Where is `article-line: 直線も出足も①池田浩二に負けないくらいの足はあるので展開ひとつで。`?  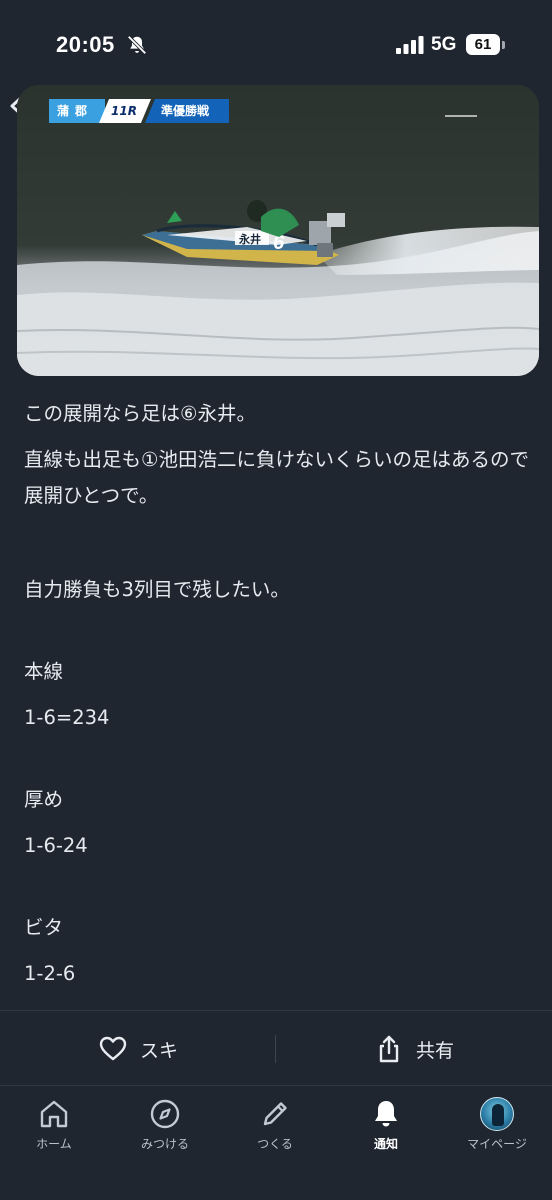
article-line: 直線も出足も①池田浩二に負けないくらいの足はあるので展開ひとつで。 is located at coordinates (276, 477).